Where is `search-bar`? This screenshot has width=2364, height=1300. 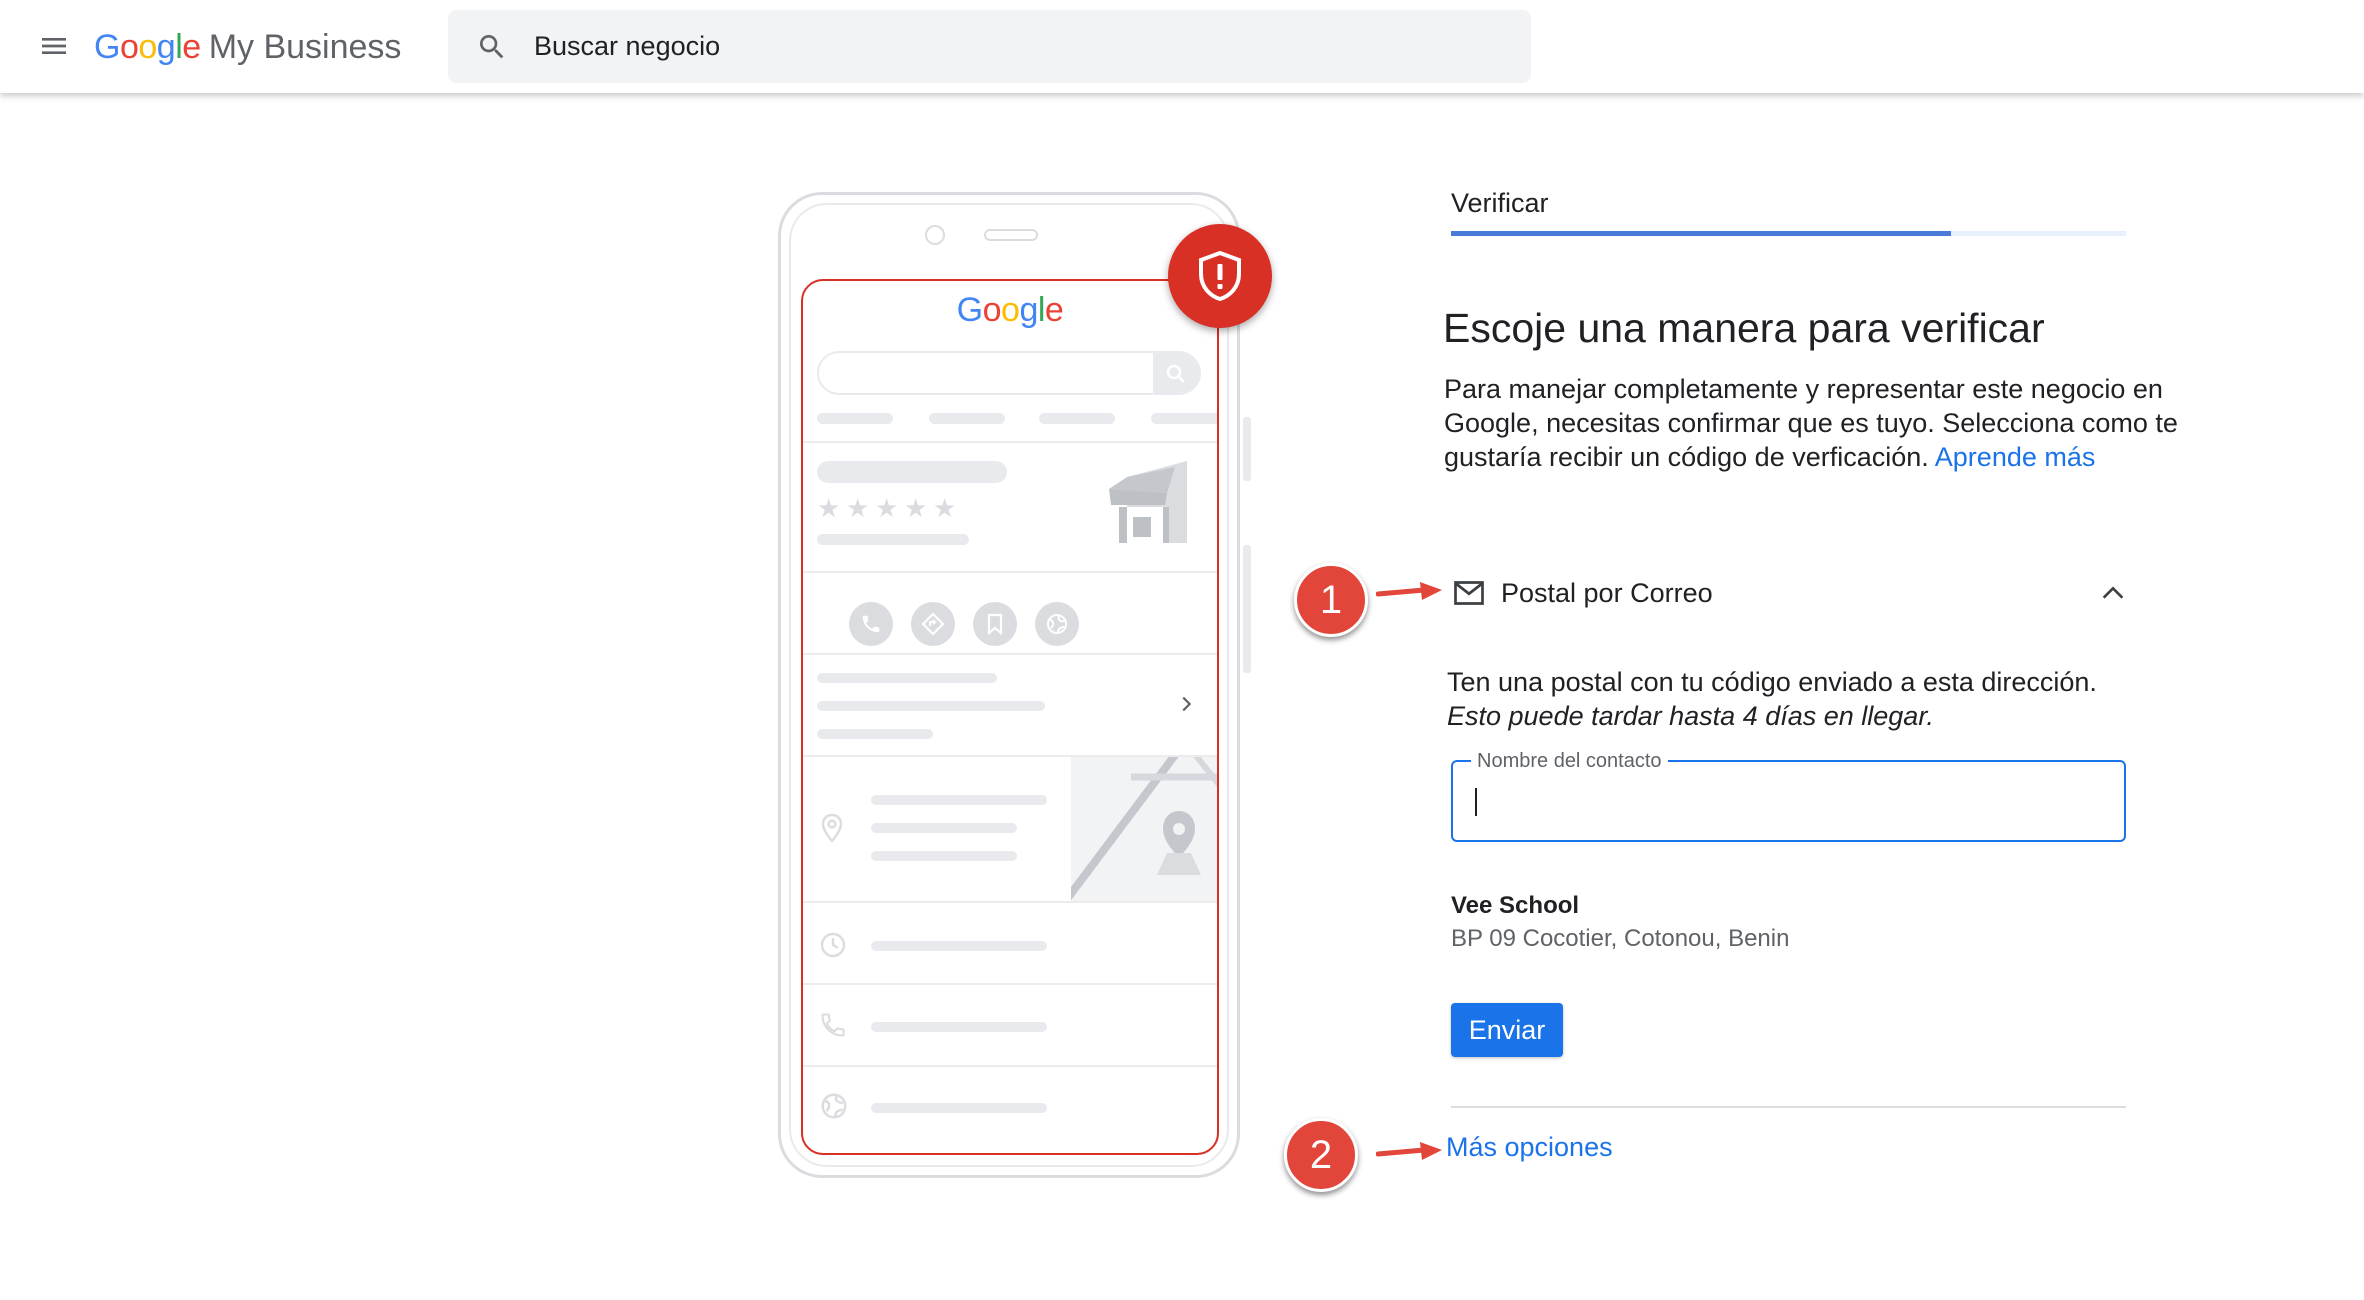 search-bar is located at coordinates (989, 46).